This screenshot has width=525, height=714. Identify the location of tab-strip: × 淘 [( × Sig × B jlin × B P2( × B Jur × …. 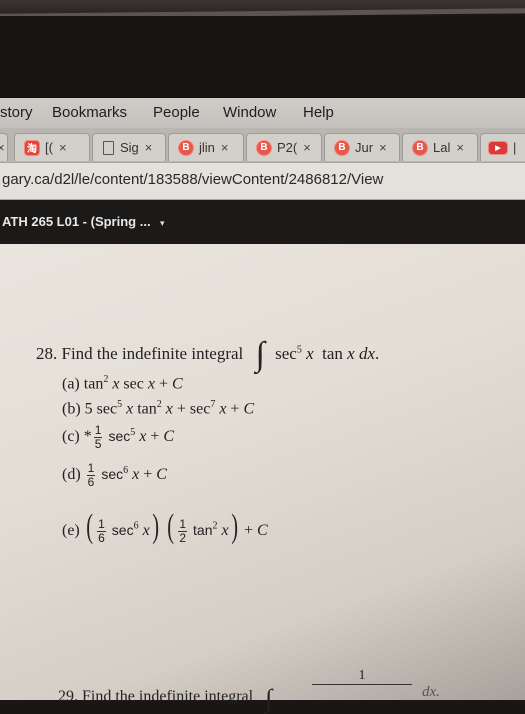
(262, 145).